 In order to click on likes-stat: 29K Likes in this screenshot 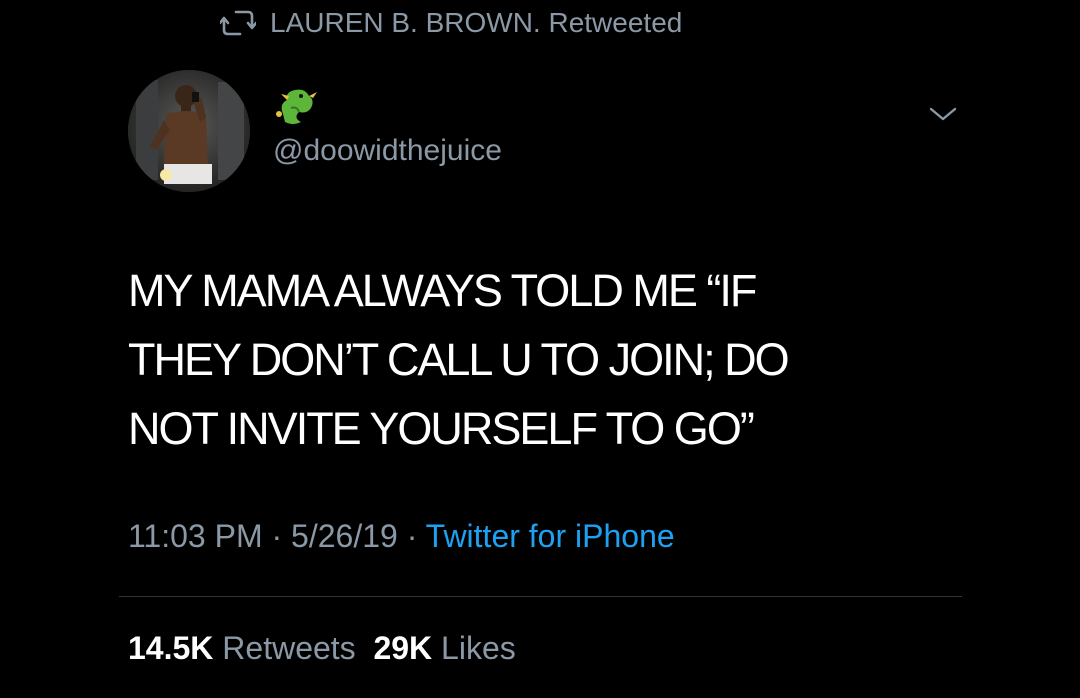, I will do `click(444, 648)`.